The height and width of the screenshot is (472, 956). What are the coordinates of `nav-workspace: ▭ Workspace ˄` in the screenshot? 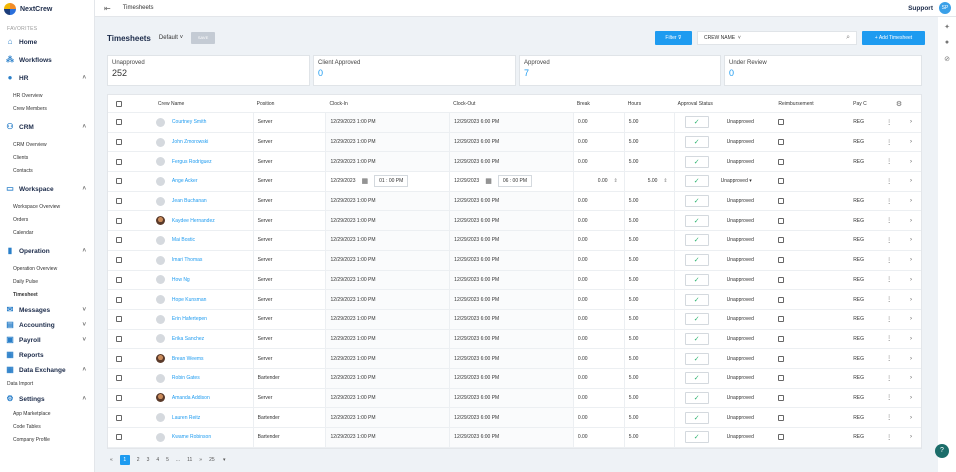 It's located at (47, 189).